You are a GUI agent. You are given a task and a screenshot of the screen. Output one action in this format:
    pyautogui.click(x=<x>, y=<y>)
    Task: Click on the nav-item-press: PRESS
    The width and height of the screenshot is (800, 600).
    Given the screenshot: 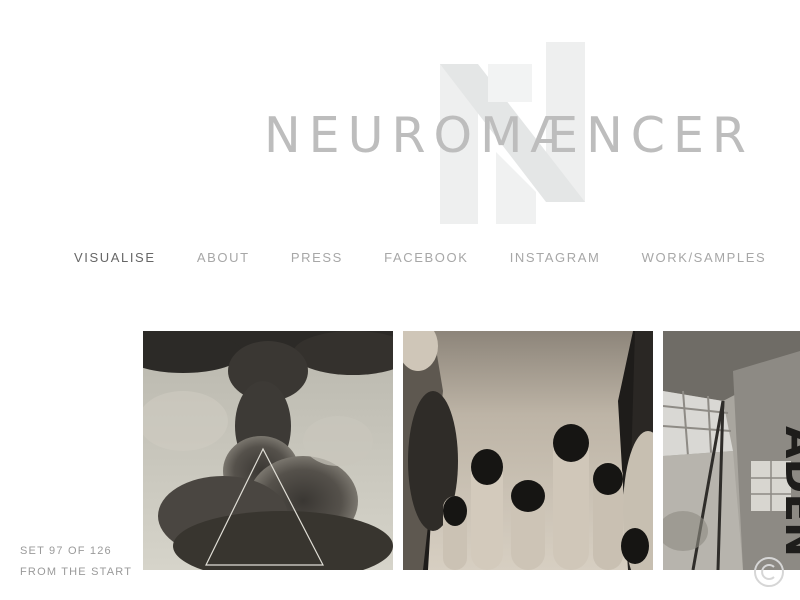 What is the action you would take?
    pyautogui.click(x=317, y=257)
    